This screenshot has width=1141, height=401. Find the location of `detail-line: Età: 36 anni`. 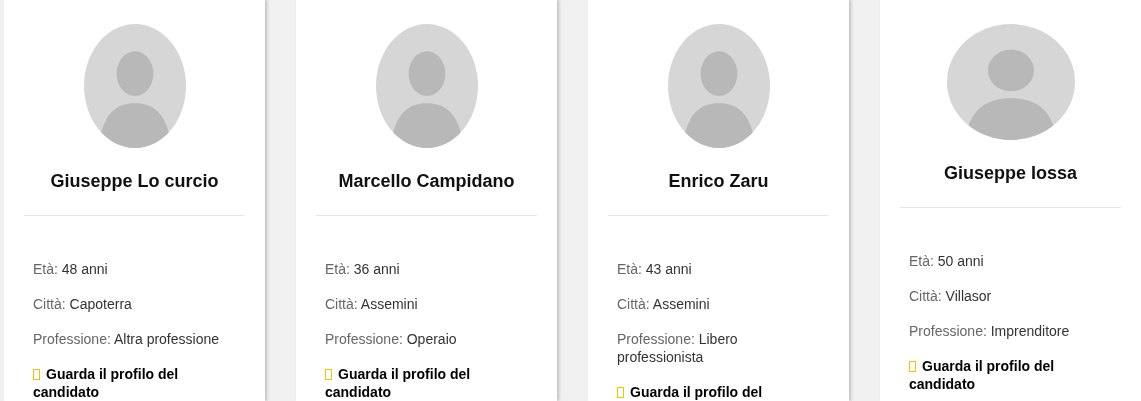

detail-line: Età: 36 anni is located at coordinates (363, 269).